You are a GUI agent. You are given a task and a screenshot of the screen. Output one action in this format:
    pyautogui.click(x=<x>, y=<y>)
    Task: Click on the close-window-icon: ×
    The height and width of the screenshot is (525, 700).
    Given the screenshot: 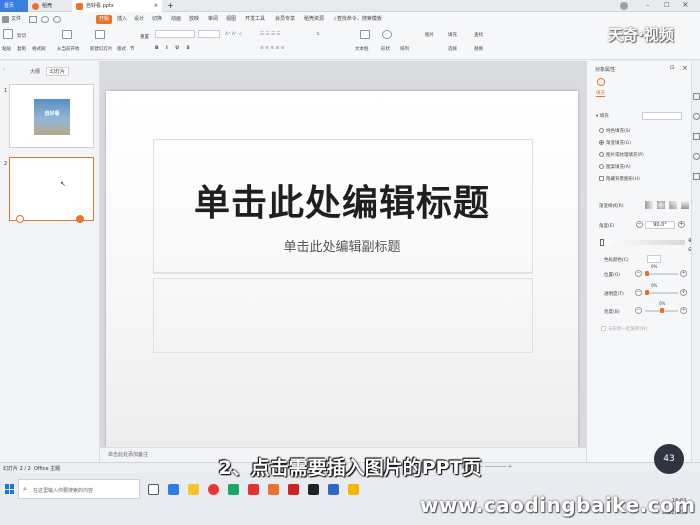 What is the action you would take?
    pyautogui.click(x=685, y=4)
    